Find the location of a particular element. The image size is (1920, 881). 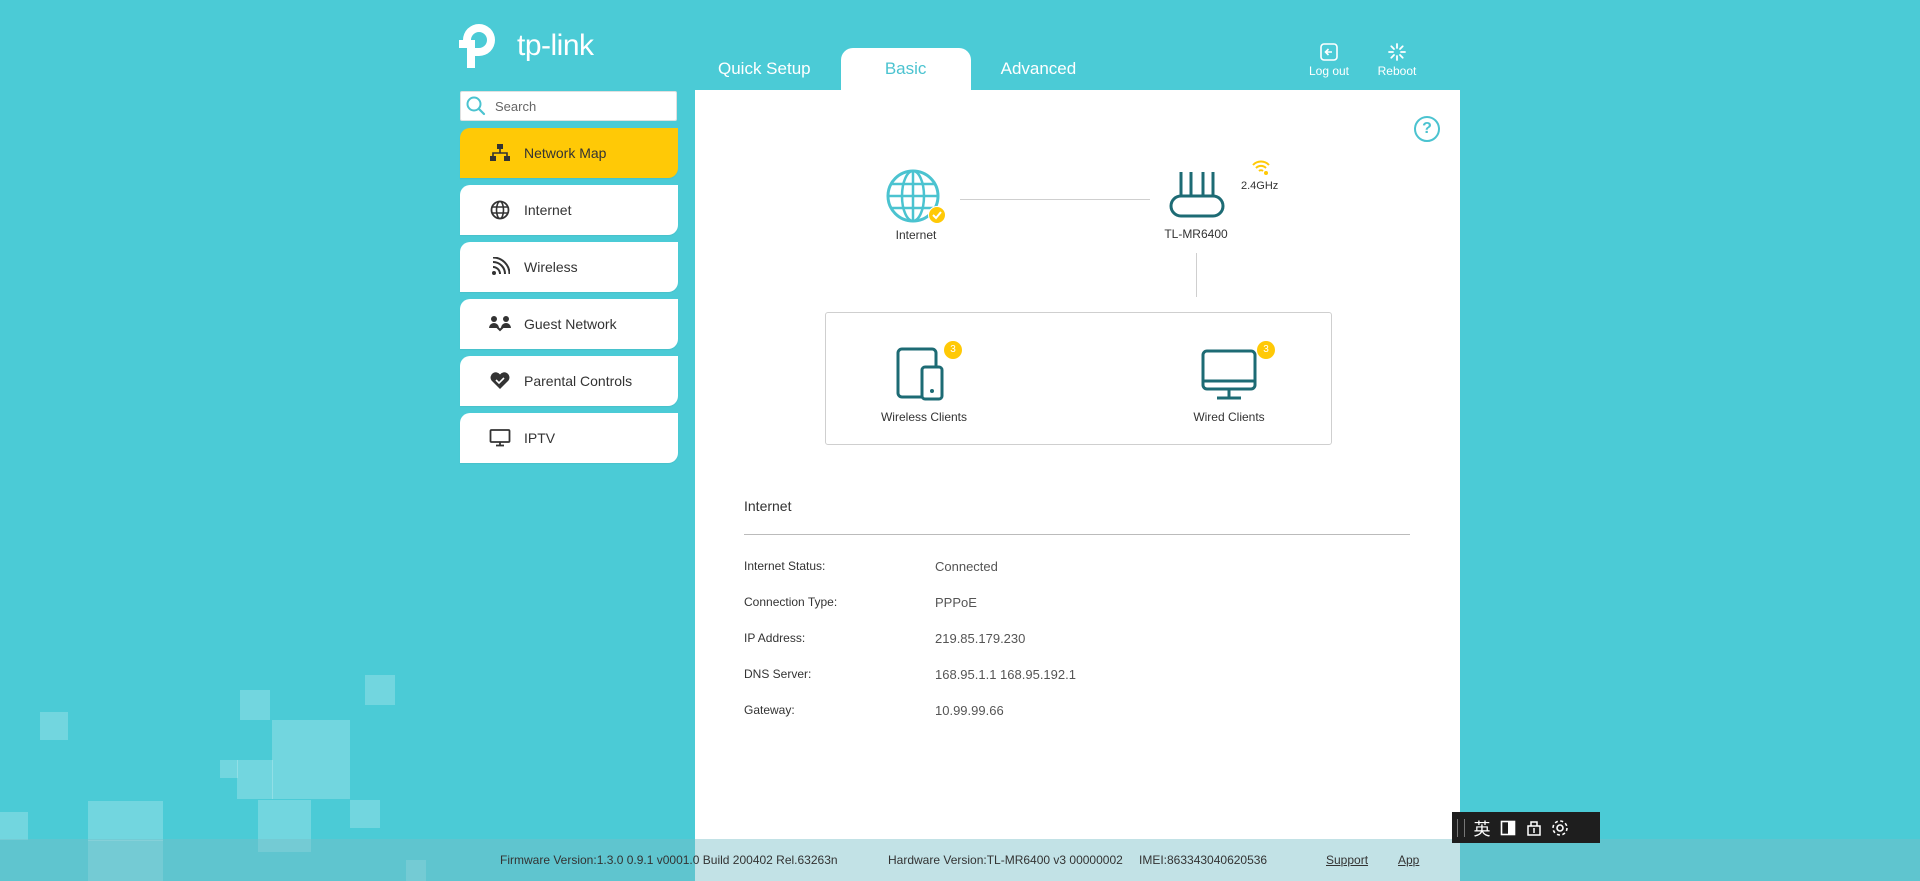

globe-icon is located at coordinates (500, 210).